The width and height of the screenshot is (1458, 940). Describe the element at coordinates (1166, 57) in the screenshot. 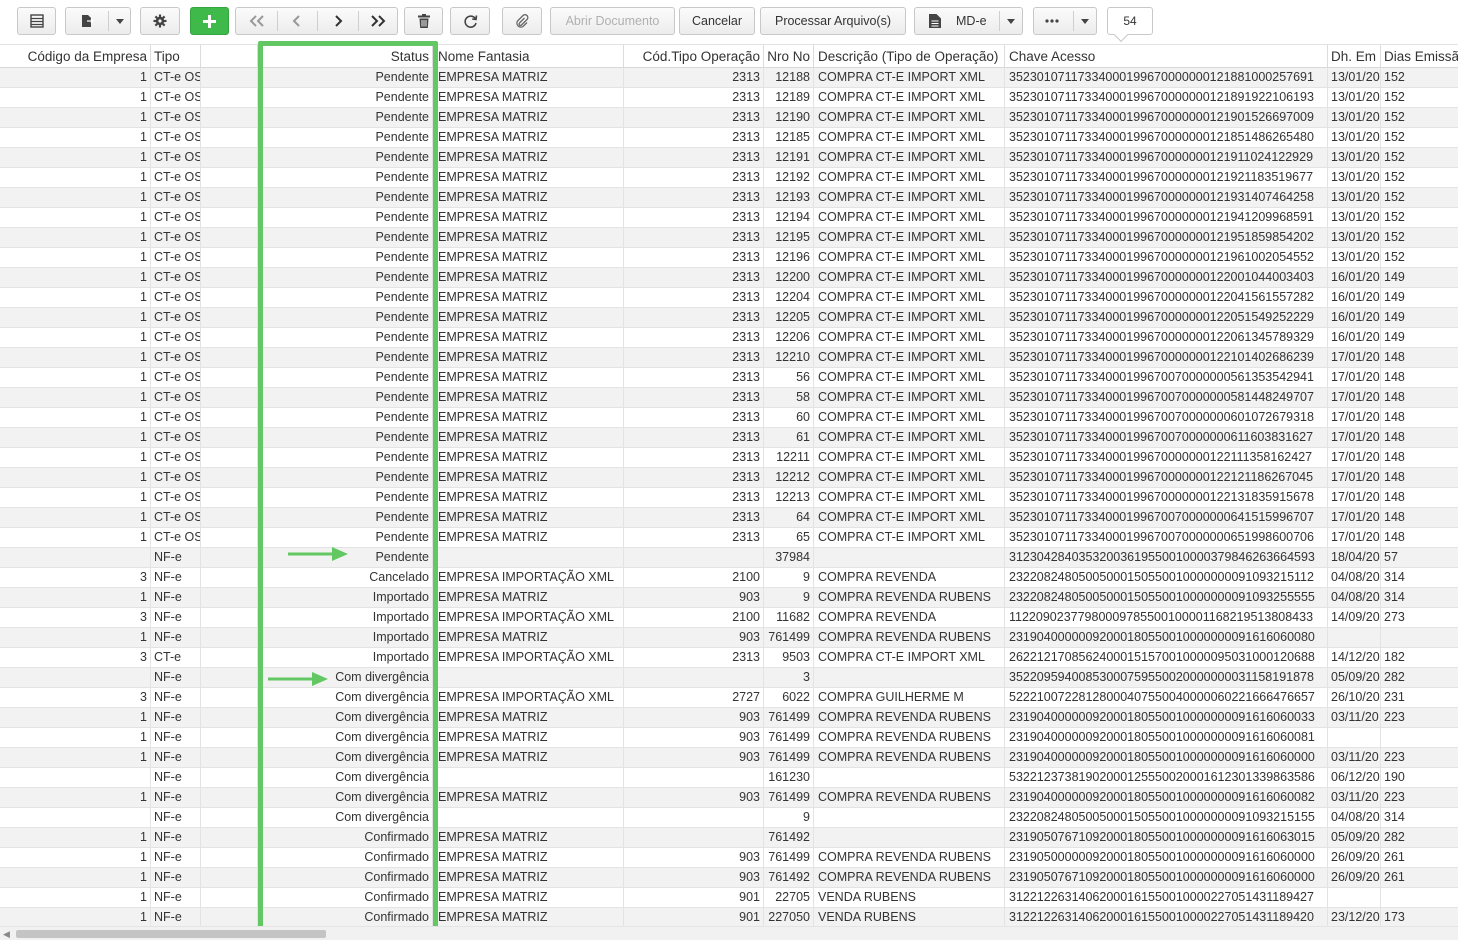

I see `header-chave-acesso: Chave Acesso` at that location.